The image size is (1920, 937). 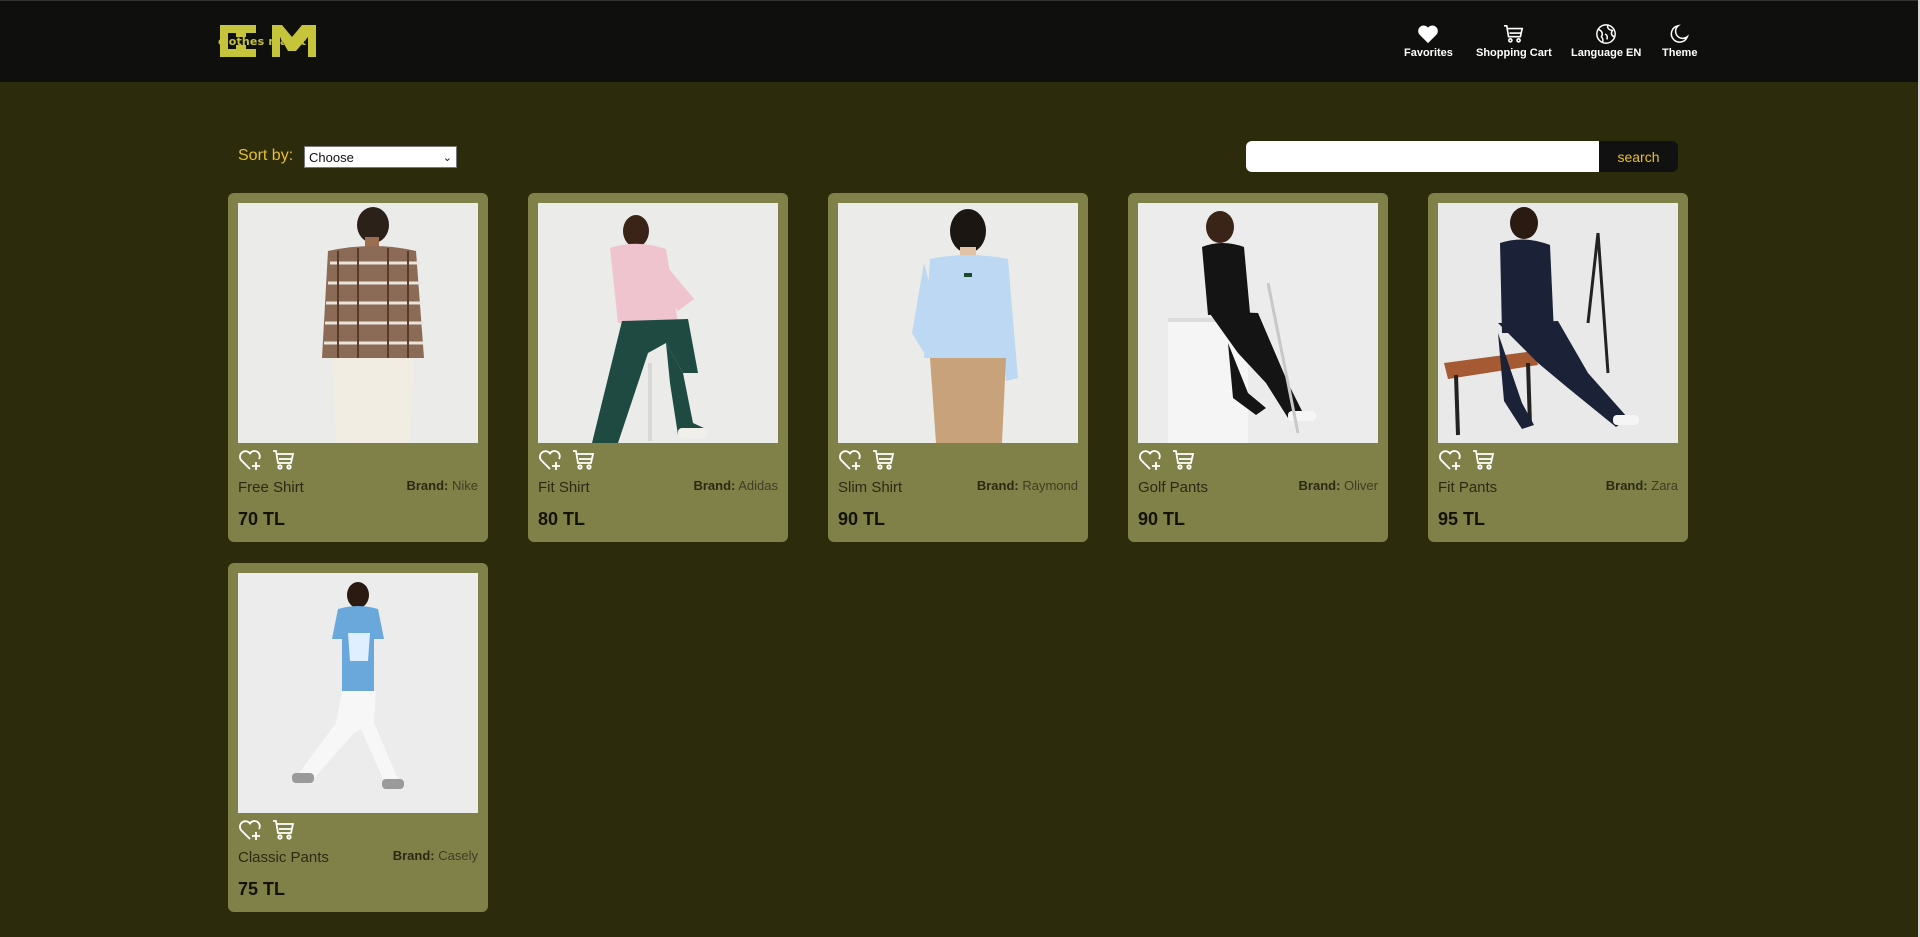 What do you see at coordinates (331, 157) in the screenshot?
I see `sort-select-value: Choose` at bounding box center [331, 157].